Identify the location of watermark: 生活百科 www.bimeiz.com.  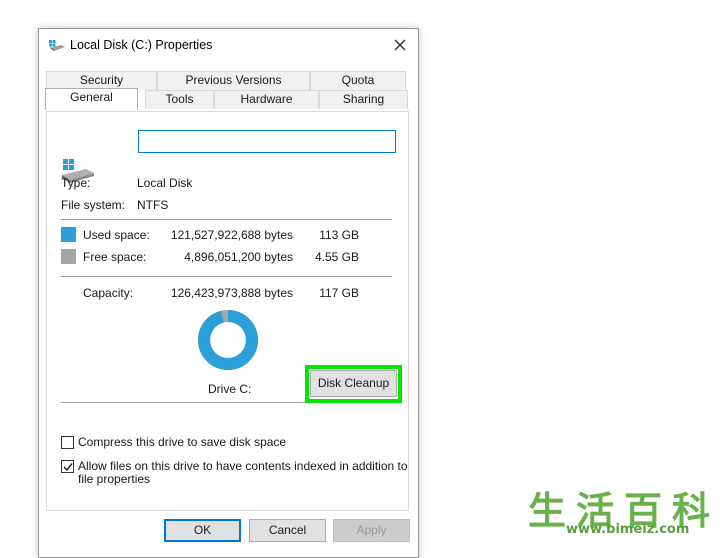
(620, 512).